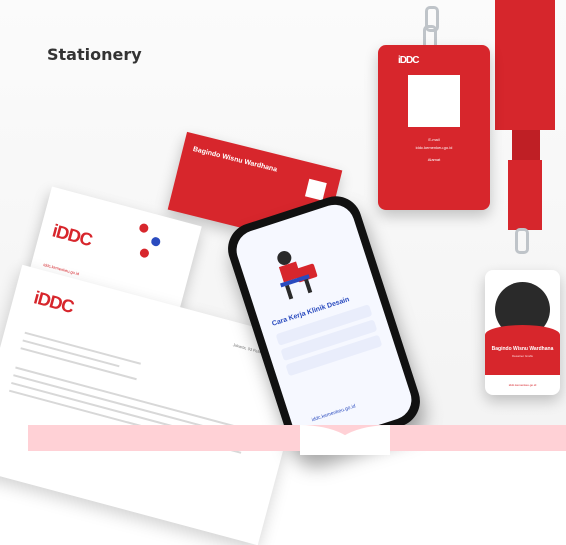 This screenshot has width=566, height=545. Describe the element at coordinates (297, 438) in the screenshot. I see `decor-band` at that location.